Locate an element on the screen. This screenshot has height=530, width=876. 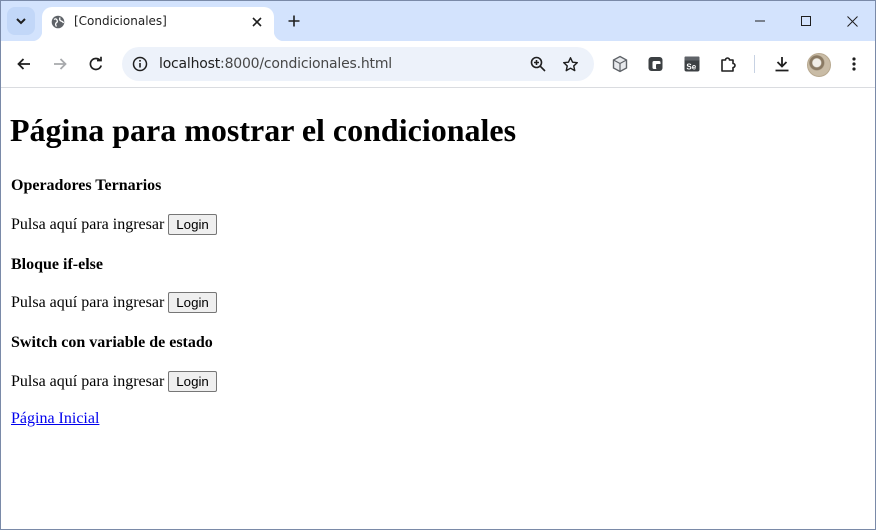
tab-close-button is located at coordinates (257, 22).